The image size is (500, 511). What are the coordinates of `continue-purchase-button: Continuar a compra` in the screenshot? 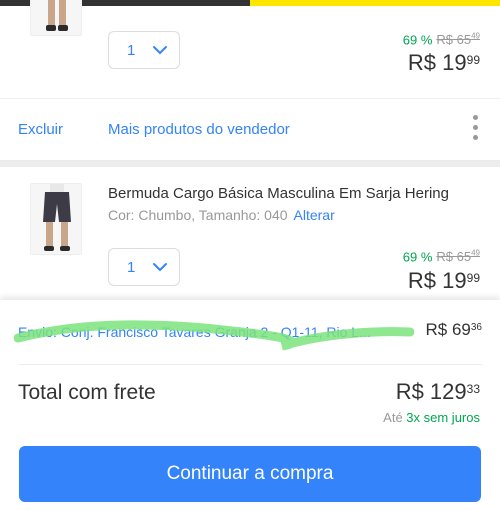 It's located at (250, 474).